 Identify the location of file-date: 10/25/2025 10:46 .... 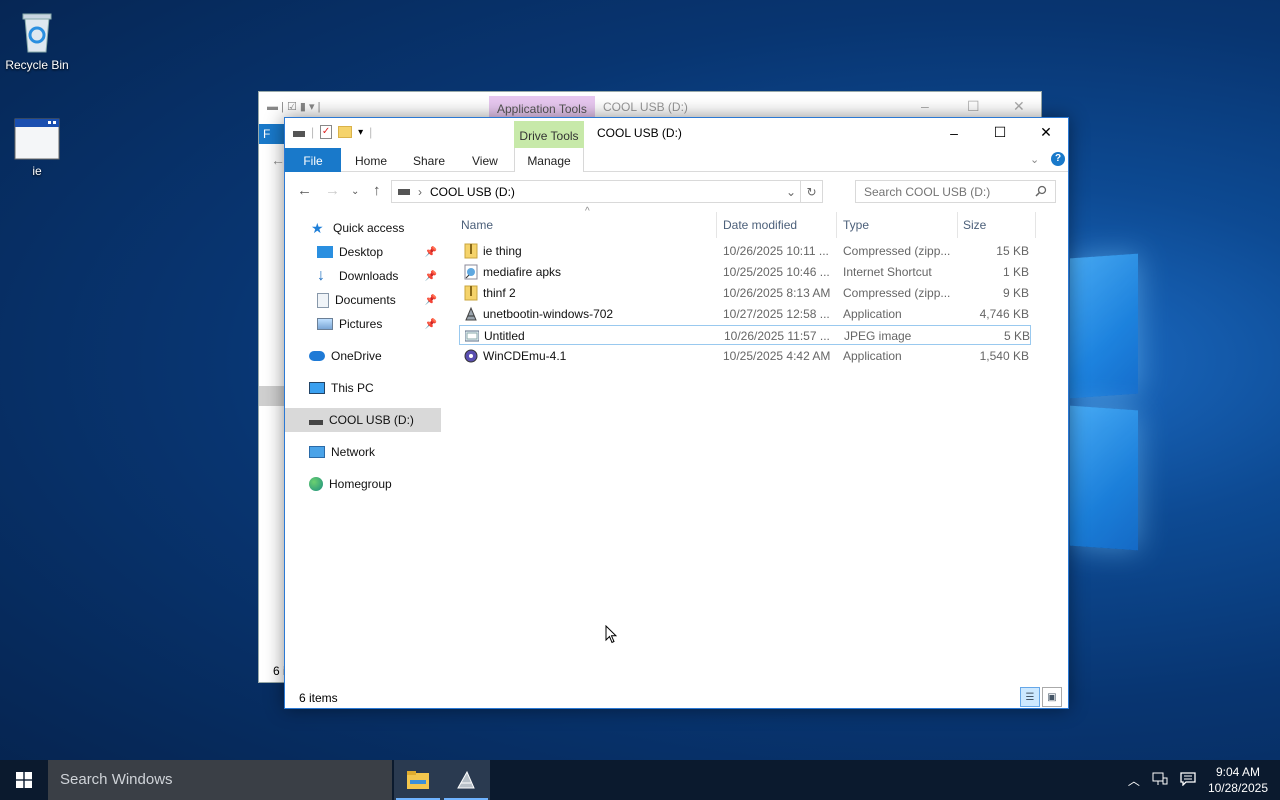
(776, 272).